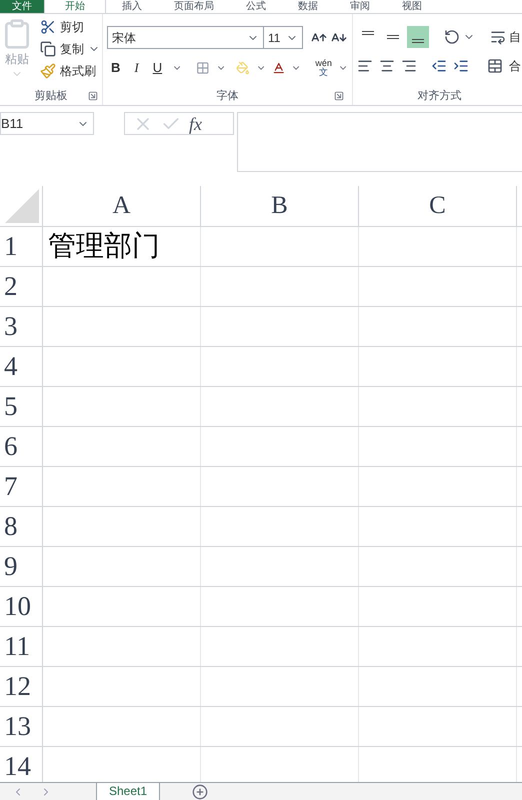  What do you see at coordinates (21, 446) in the screenshot?
I see `row-header: 6` at bounding box center [21, 446].